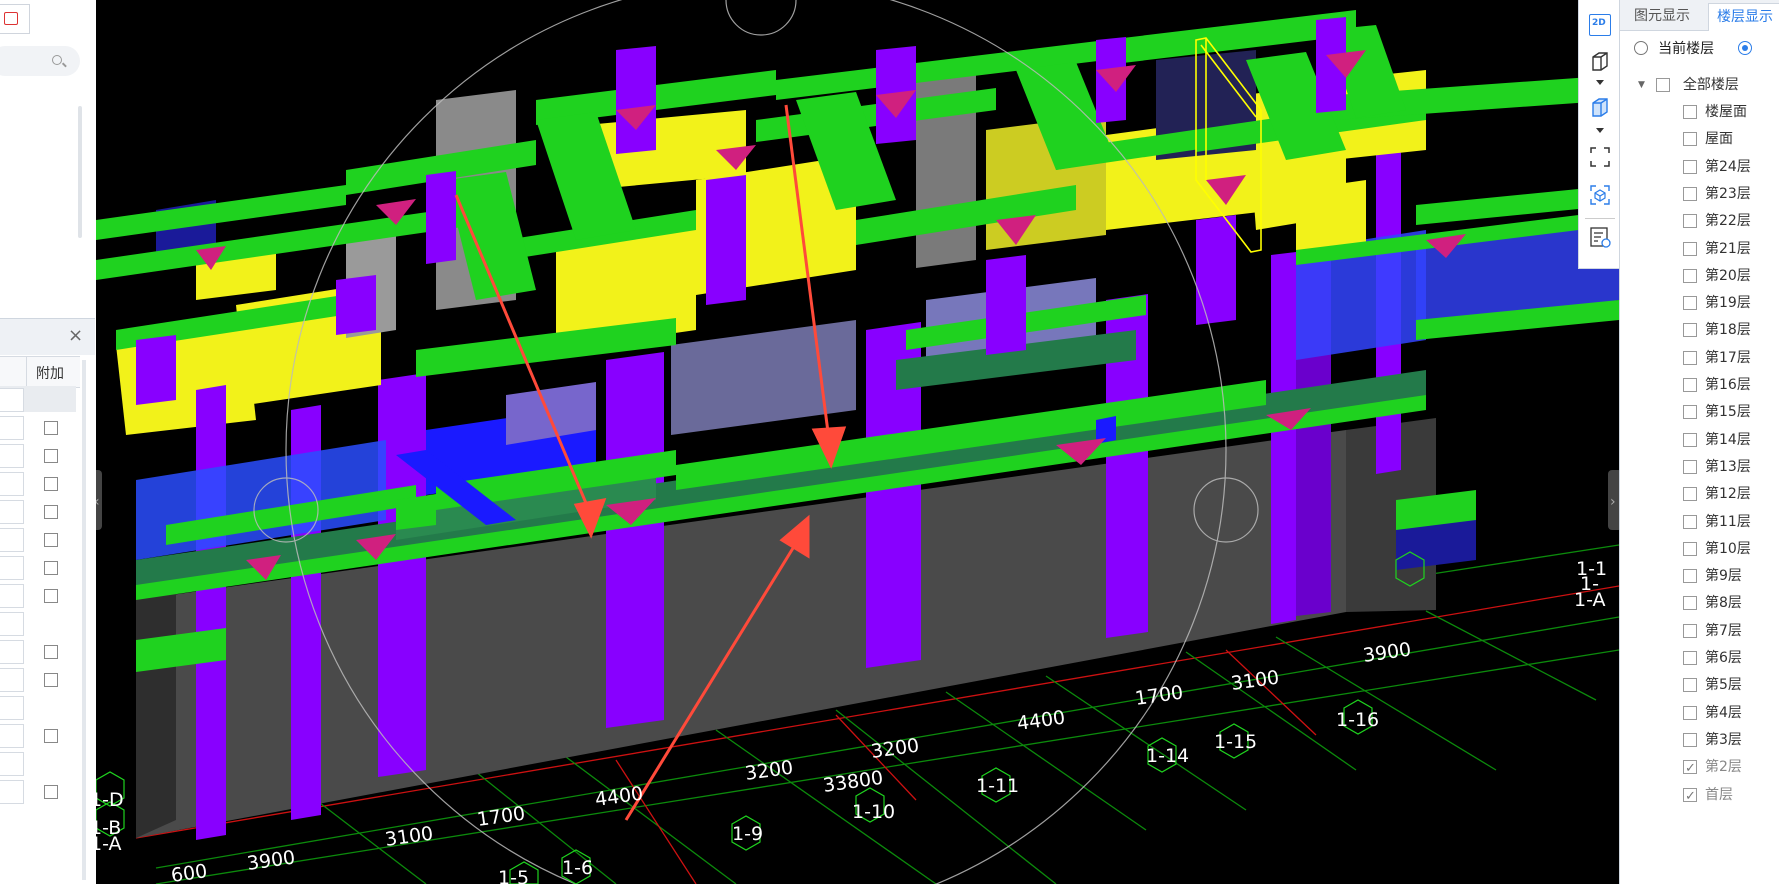 This screenshot has width=1779, height=884. What do you see at coordinates (1708, 139) in the screenshot?
I see `floor-item: 屋面` at bounding box center [1708, 139].